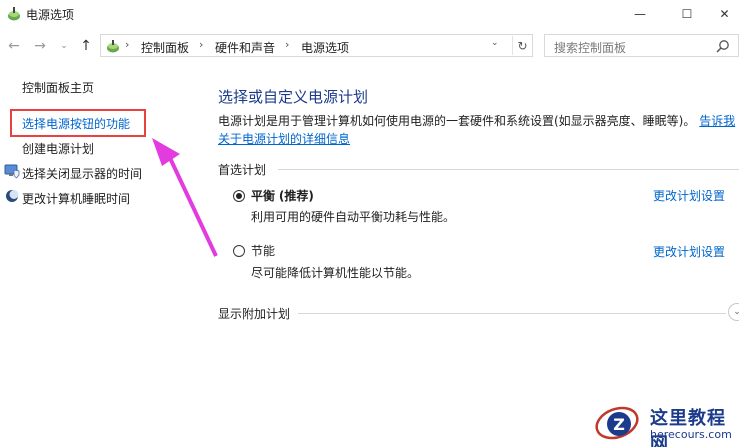 The image size is (739, 447). Describe the element at coordinates (64, 46) in the screenshot. I see `recent-locations-chevron-icon: ⌄` at that location.